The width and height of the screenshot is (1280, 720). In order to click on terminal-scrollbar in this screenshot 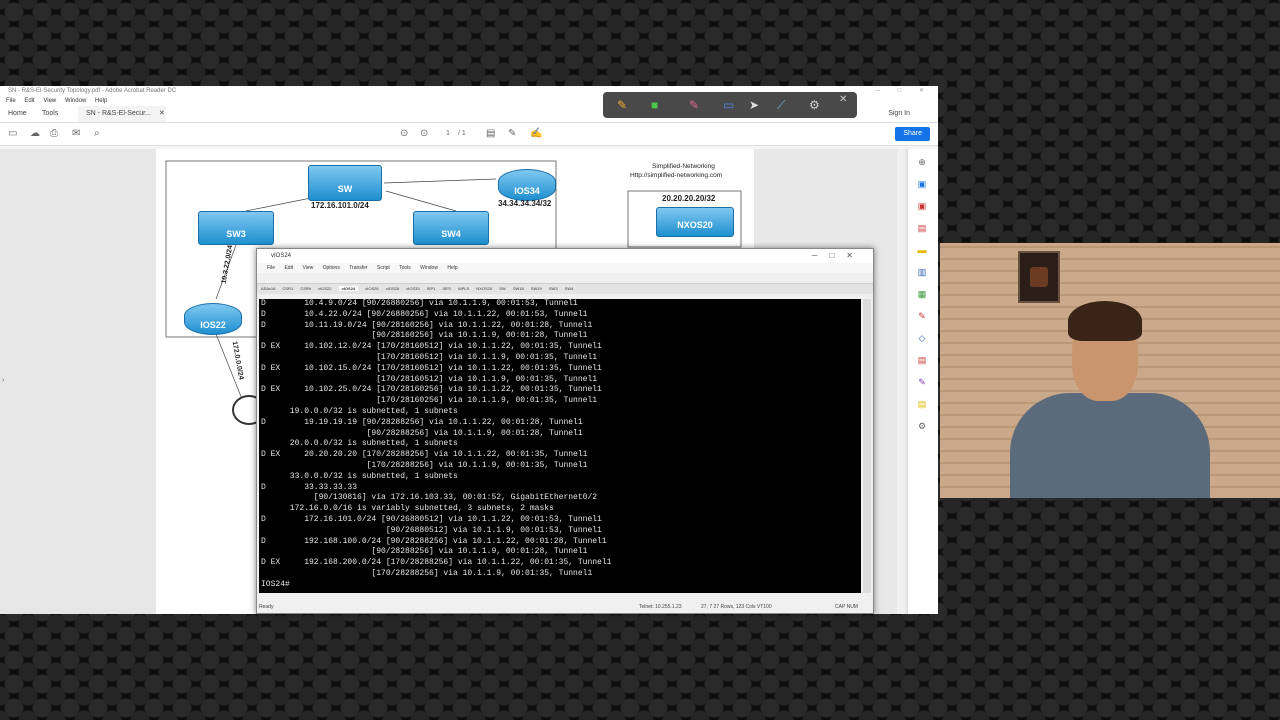, I will do `click(867, 446)`.